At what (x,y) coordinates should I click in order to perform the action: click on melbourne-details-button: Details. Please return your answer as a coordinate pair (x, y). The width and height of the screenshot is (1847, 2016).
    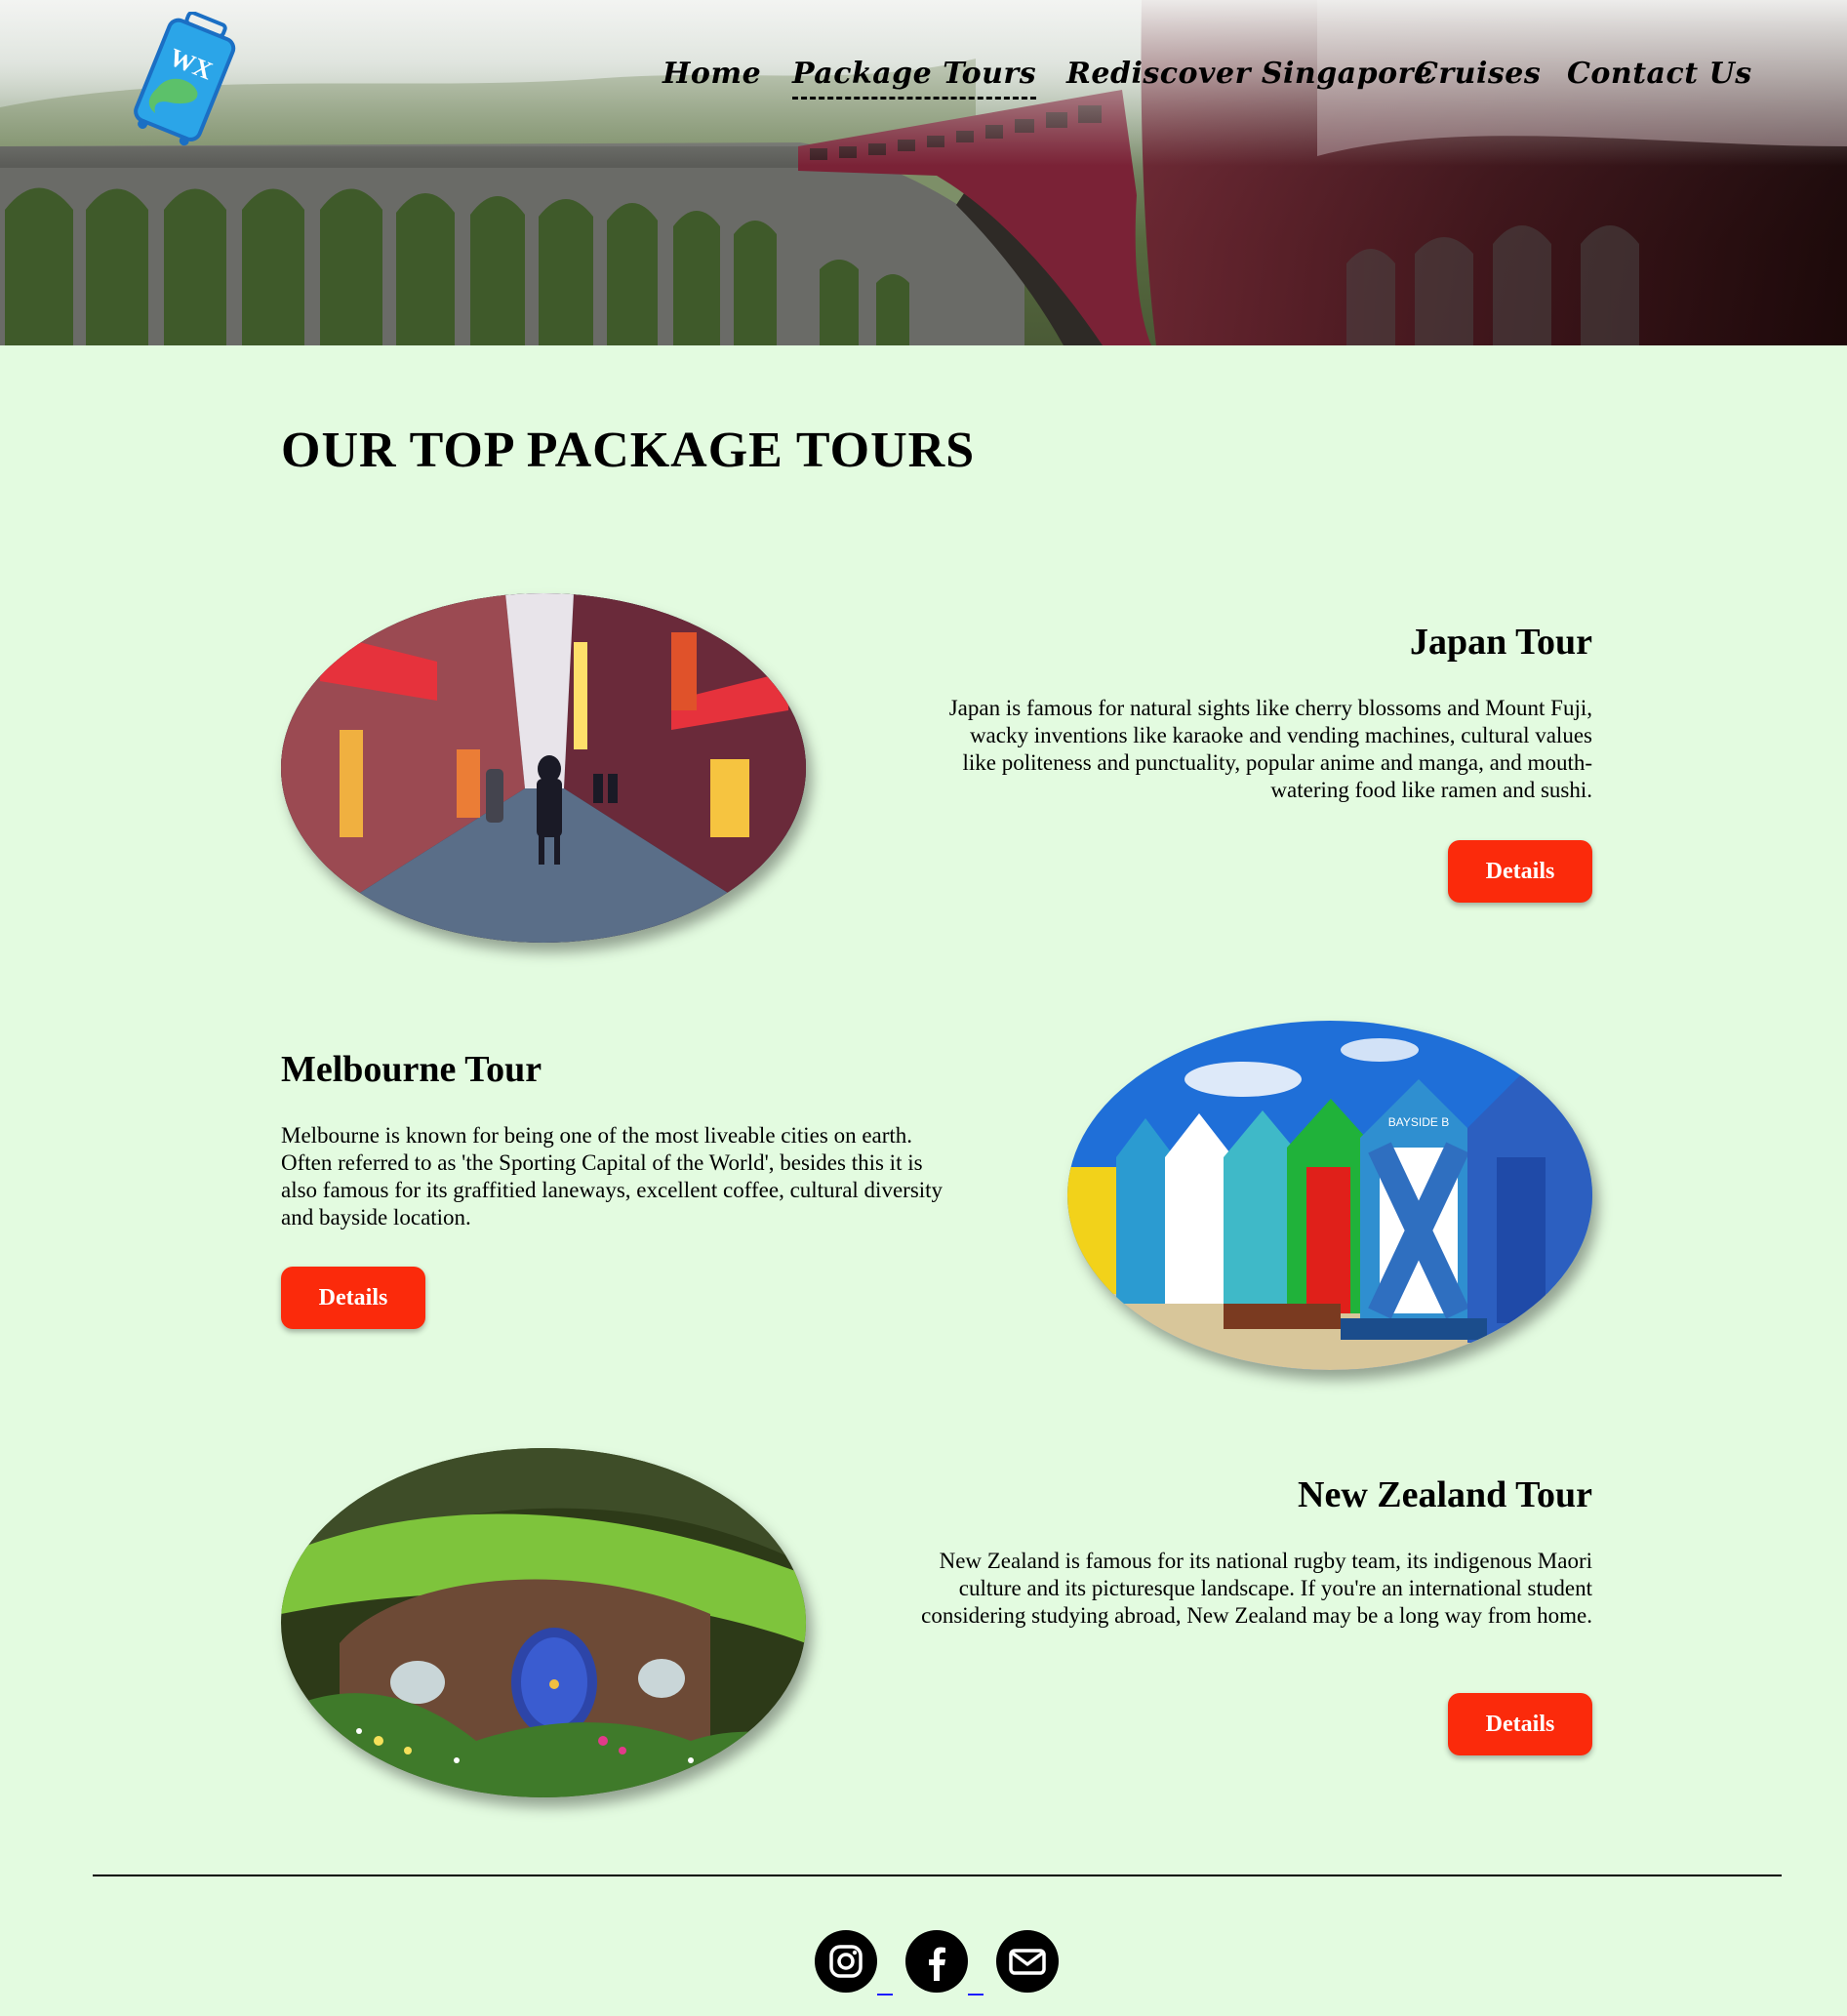
    Looking at the image, I should click on (353, 1298).